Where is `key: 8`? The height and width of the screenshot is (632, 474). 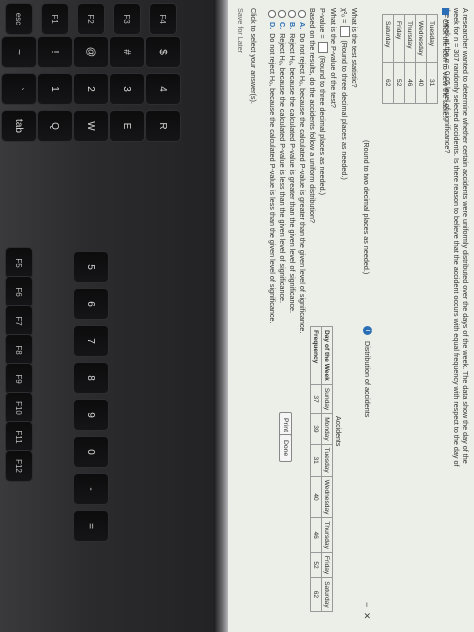
key: 8 is located at coordinates (91, 378).